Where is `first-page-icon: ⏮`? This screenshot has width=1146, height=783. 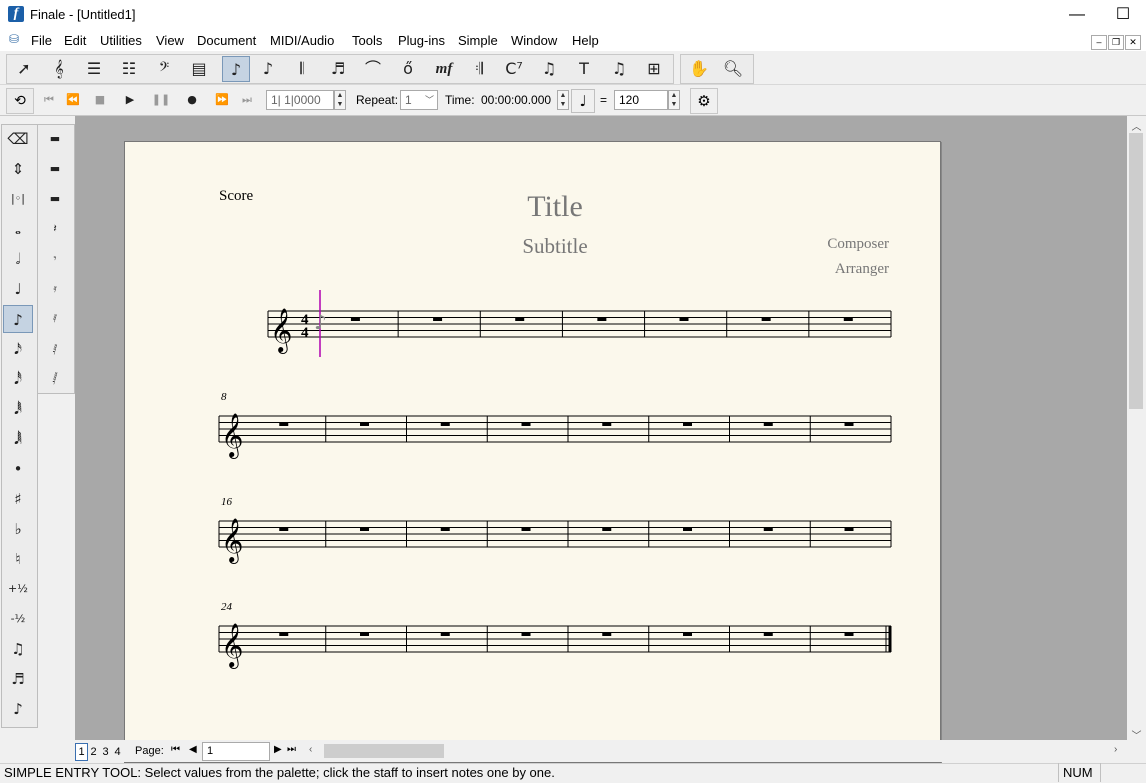 first-page-icon: ⏮ is located at coordinates (175, 749).